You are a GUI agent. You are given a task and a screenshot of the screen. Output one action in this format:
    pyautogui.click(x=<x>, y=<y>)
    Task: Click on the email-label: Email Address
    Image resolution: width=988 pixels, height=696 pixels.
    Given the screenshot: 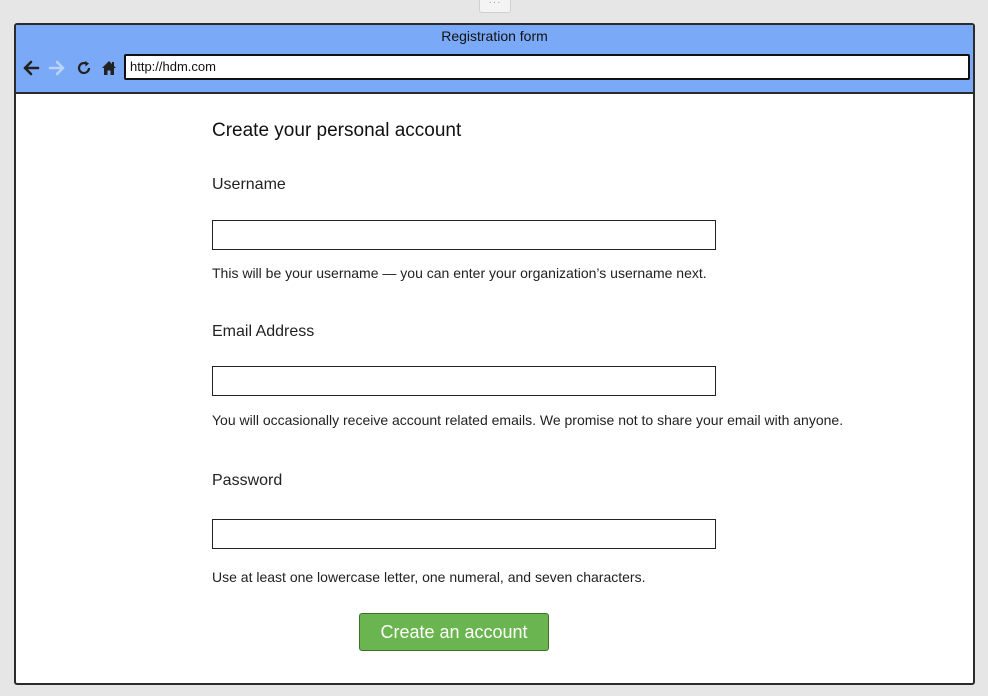 What is the action you would take?
    pyautogui.click(x=263, y=331)
    